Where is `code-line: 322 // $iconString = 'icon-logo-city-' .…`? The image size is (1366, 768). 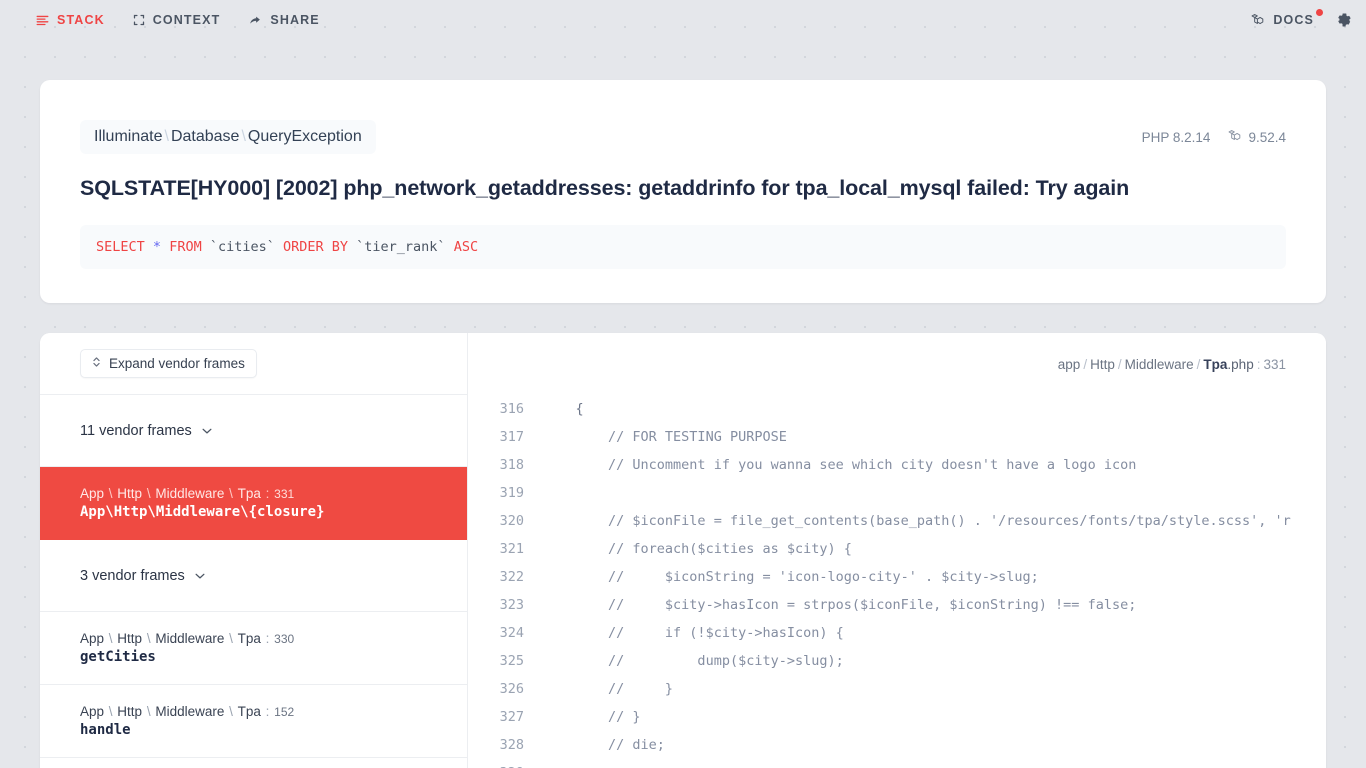 code-line: 322 // $iconString = 'icon-logo-city-' .… is located at coordinates (897, 577).